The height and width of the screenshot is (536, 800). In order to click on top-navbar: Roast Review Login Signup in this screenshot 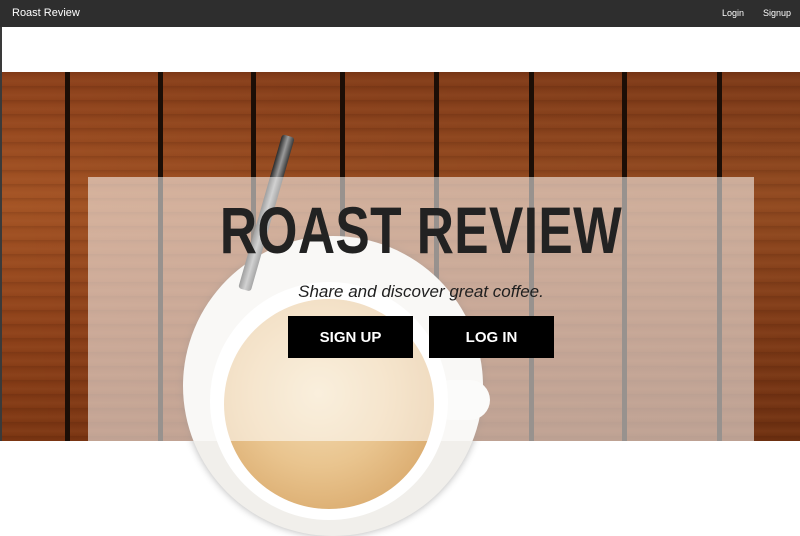, I will do `click(400, 13)`.